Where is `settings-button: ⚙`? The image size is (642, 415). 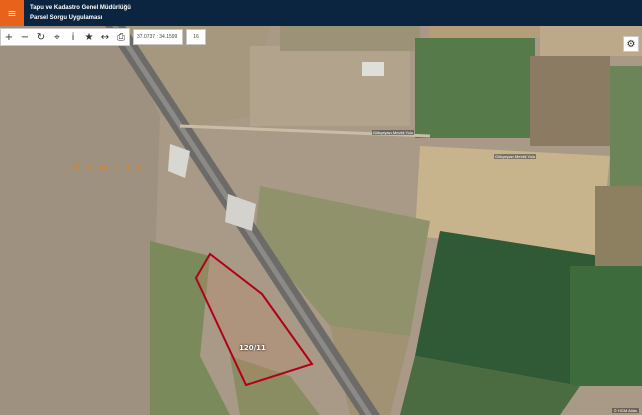 settings-button: ⚙ is located at coordinates (631, 44).